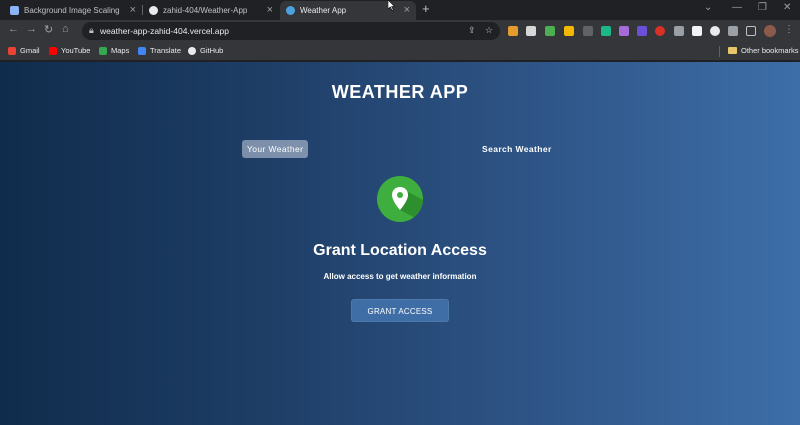 Image resolution: width=800 pixels, height=425 pixels. Describe the element at coordinates (290, 10) in the screenshot. I see `globe-icon` at that location.